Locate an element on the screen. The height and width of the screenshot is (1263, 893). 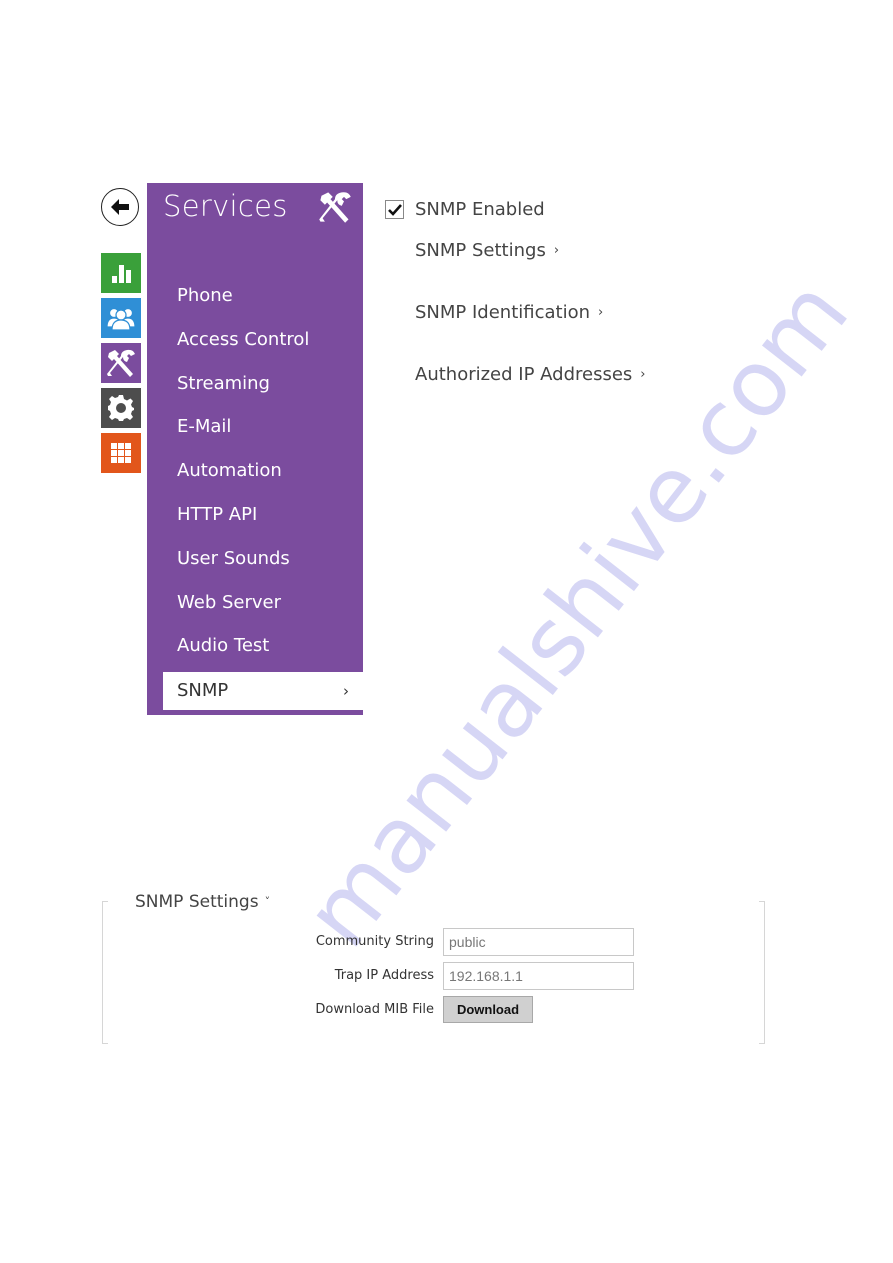
checkmark-icon is located at coordinates (394, 209).